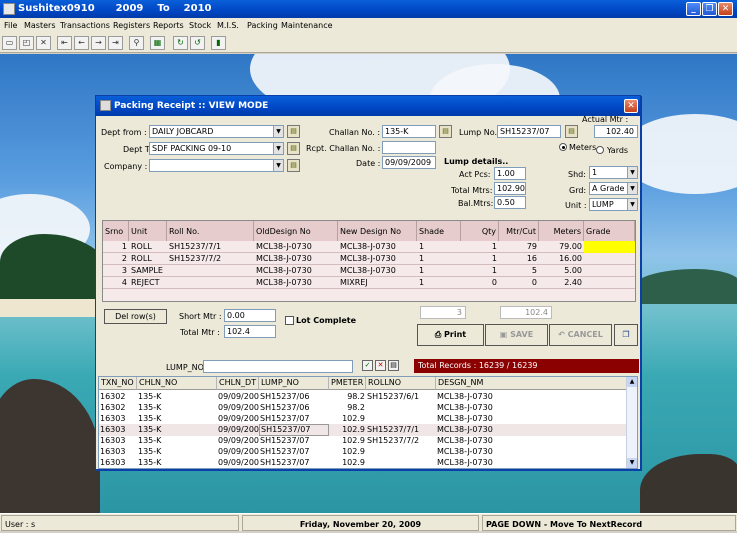  Describe the element at coordinates (293, 148) in the screenshot. I see `dept-to-folder-icon: ▤` at that location.